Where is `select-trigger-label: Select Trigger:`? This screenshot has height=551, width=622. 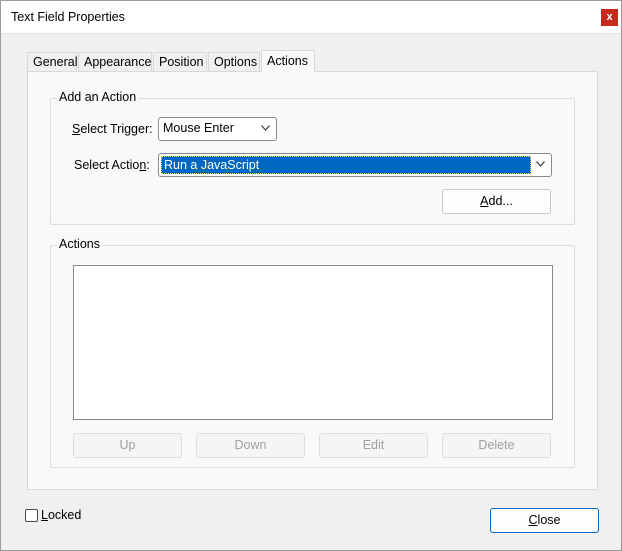 select-trigger-label: Select Trigger: is located at coordinates (112, 129).